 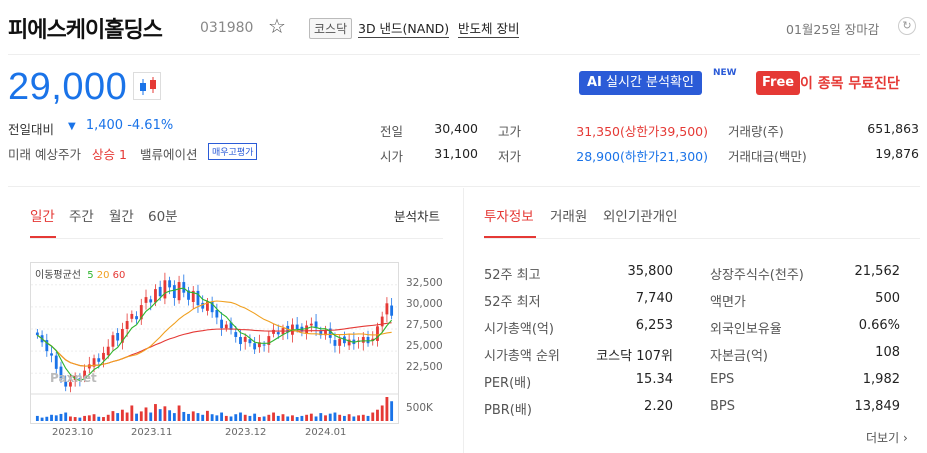 I want to click on valuation-label: 밸류에이션, so click(x=169, y=154).